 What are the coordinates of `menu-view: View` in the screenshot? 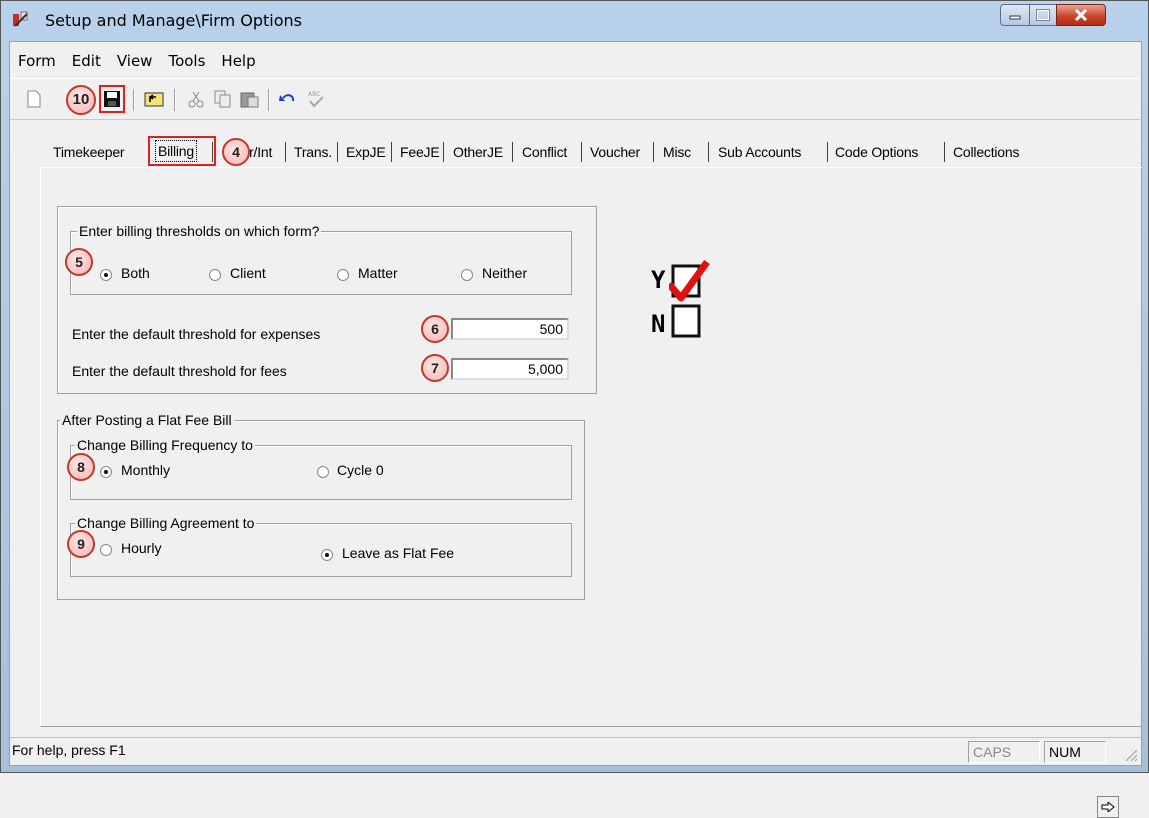 It's located at (135, 61).